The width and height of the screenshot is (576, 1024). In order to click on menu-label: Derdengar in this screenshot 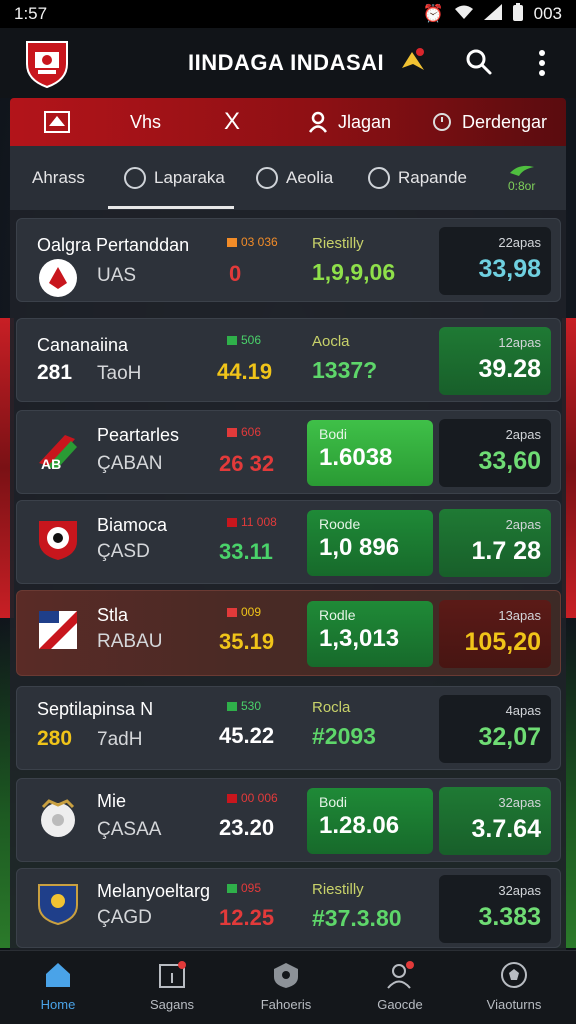, I will do `click(505, 121)`.